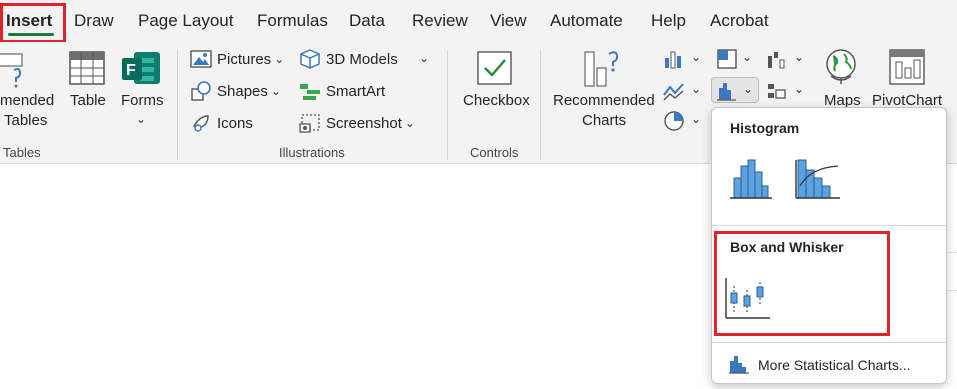 The image size is (957, 389). I want to click on histogram-small-icon, so click(739, 365).